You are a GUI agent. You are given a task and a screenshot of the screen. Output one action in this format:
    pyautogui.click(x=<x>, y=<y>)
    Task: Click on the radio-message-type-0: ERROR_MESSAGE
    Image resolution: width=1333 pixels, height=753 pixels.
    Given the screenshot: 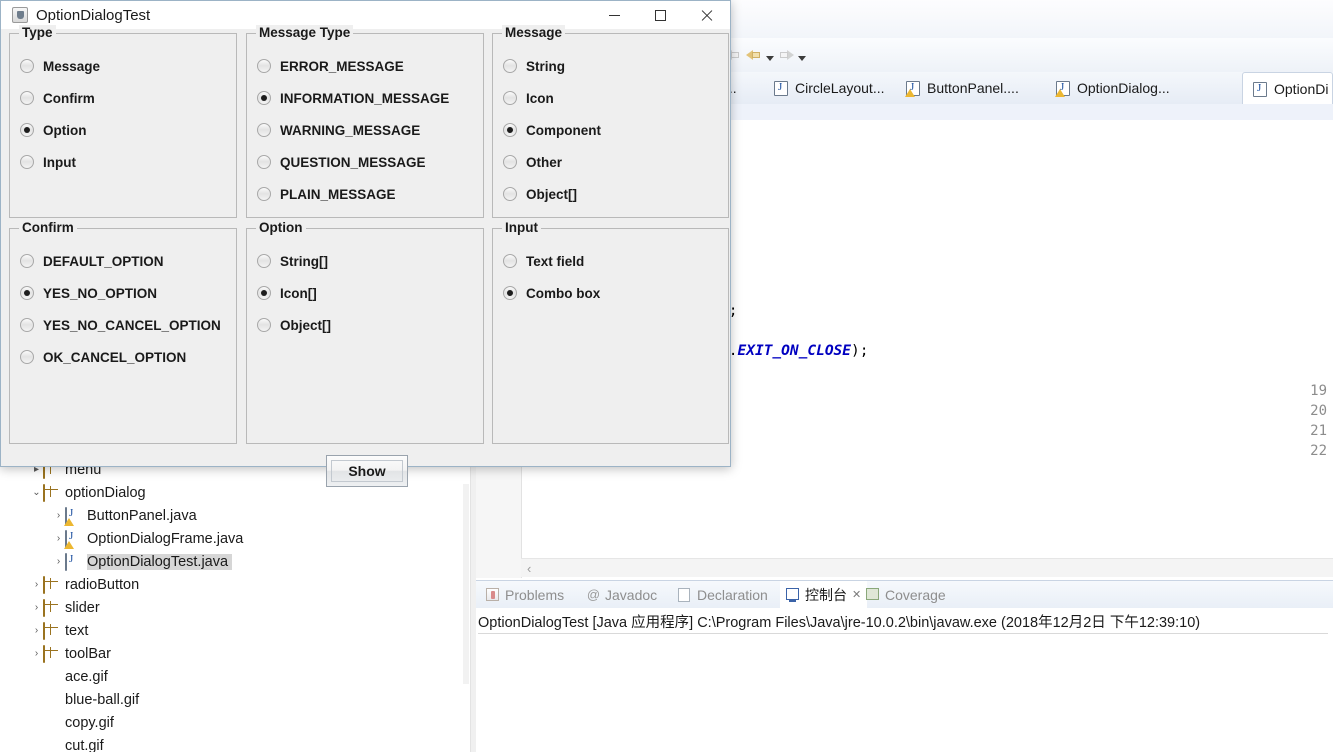 What is the action you would take?
    pyautogui.click(x=330, y=66)
    